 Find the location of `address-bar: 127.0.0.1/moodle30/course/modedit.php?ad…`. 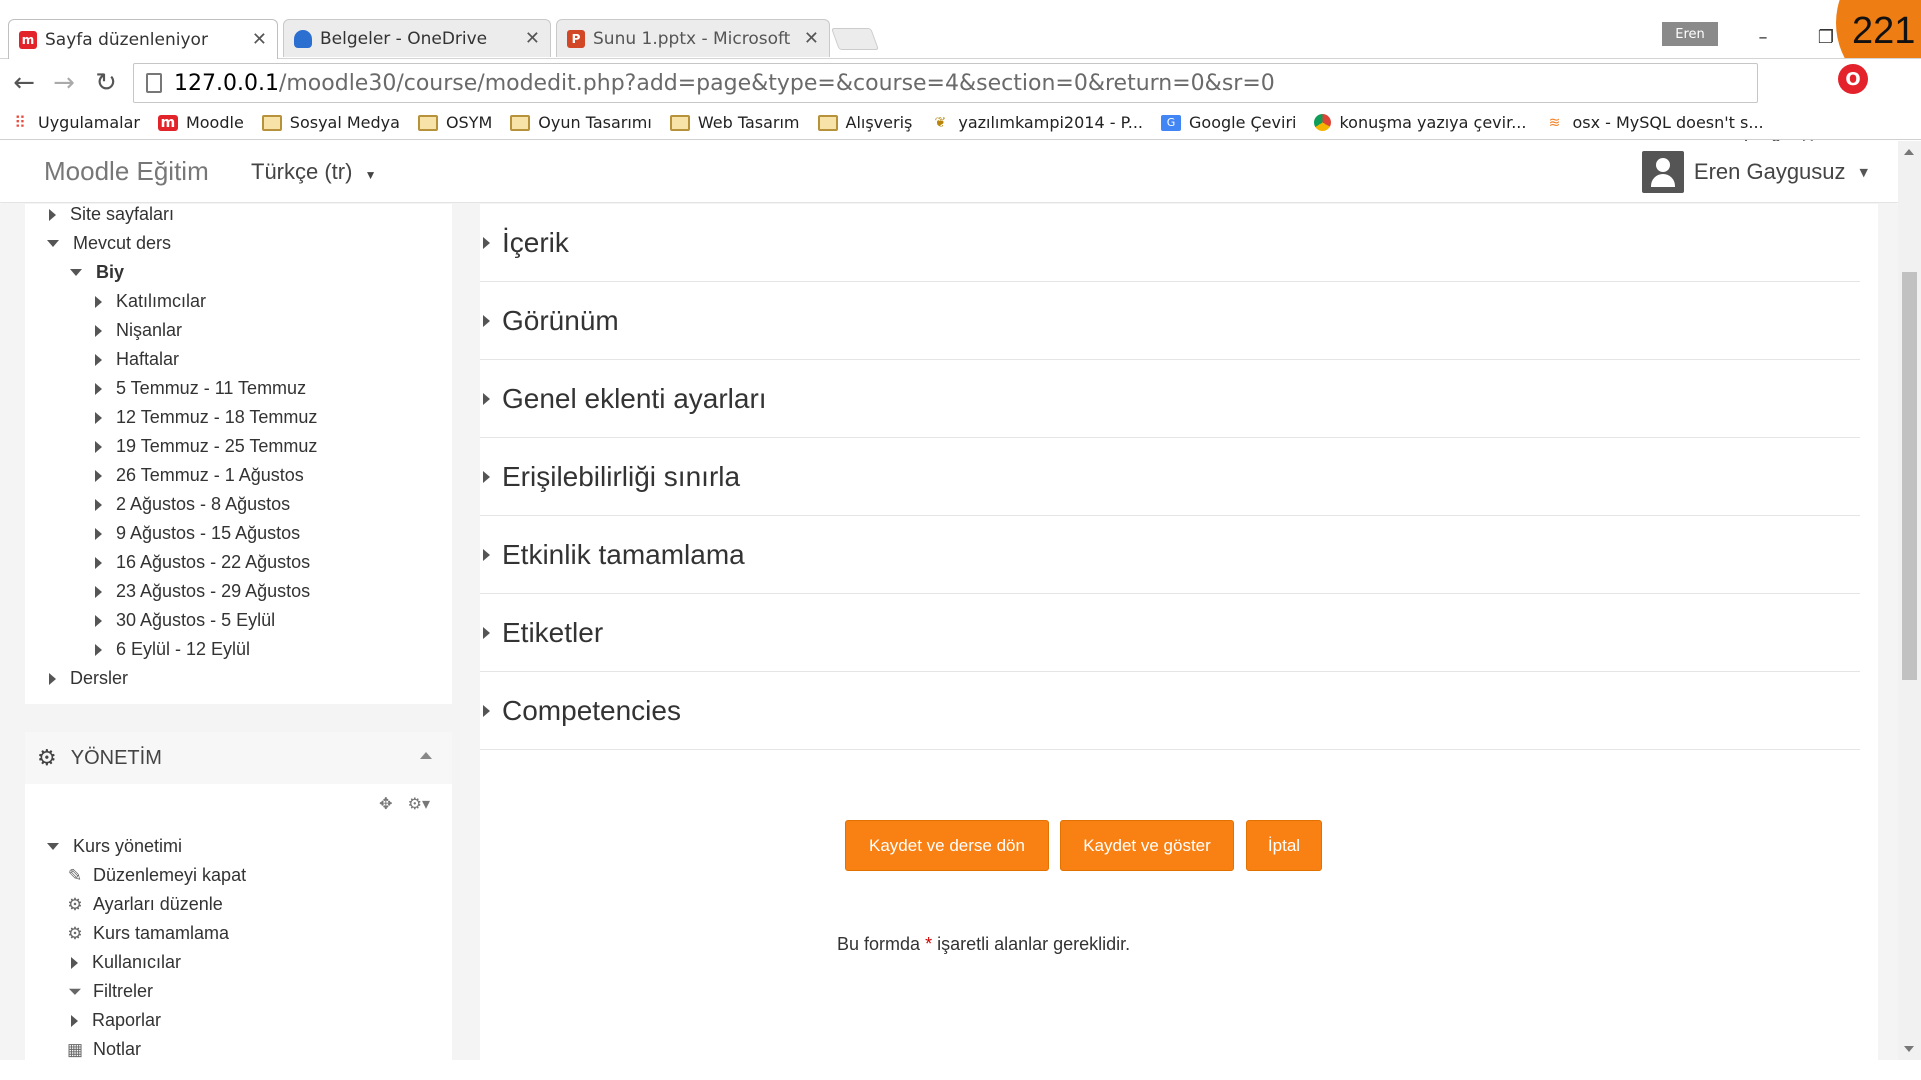

address-bar: 127.0.0.1/moodle30/course/modedit.php?ad… is located at coordinates (945, 83).